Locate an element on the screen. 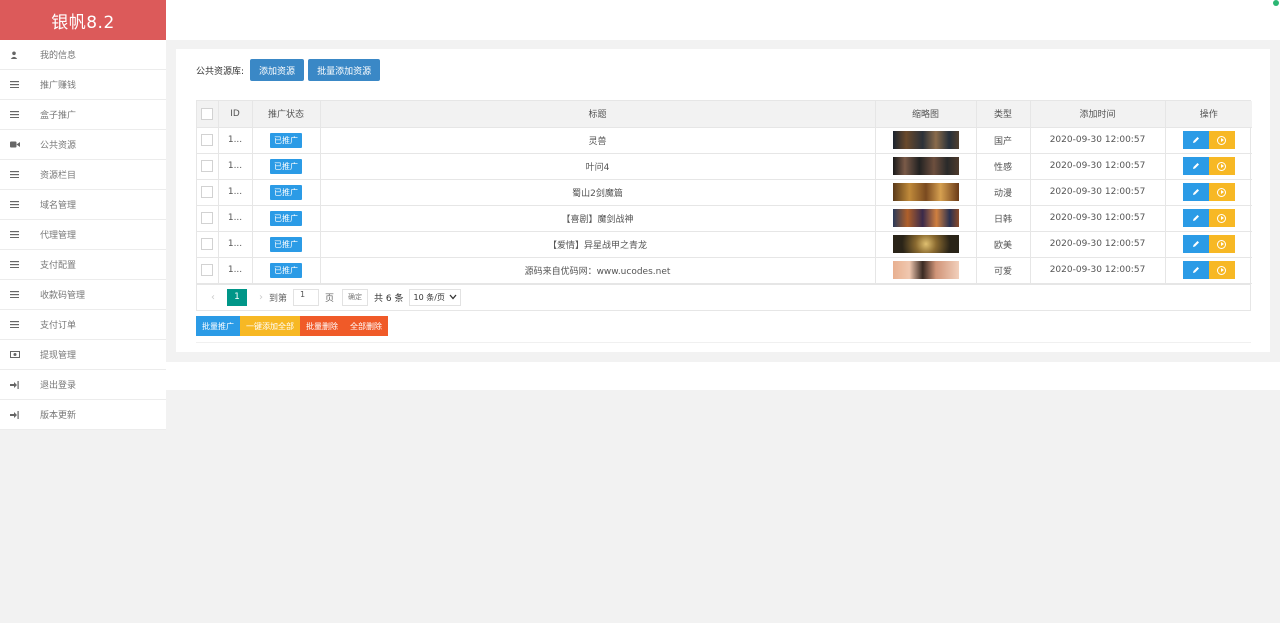 Image resolution: width=1280 pixels, height=623 pixels. sidebar-item-domains: 域名管理 is located at coordinates (83, 205).